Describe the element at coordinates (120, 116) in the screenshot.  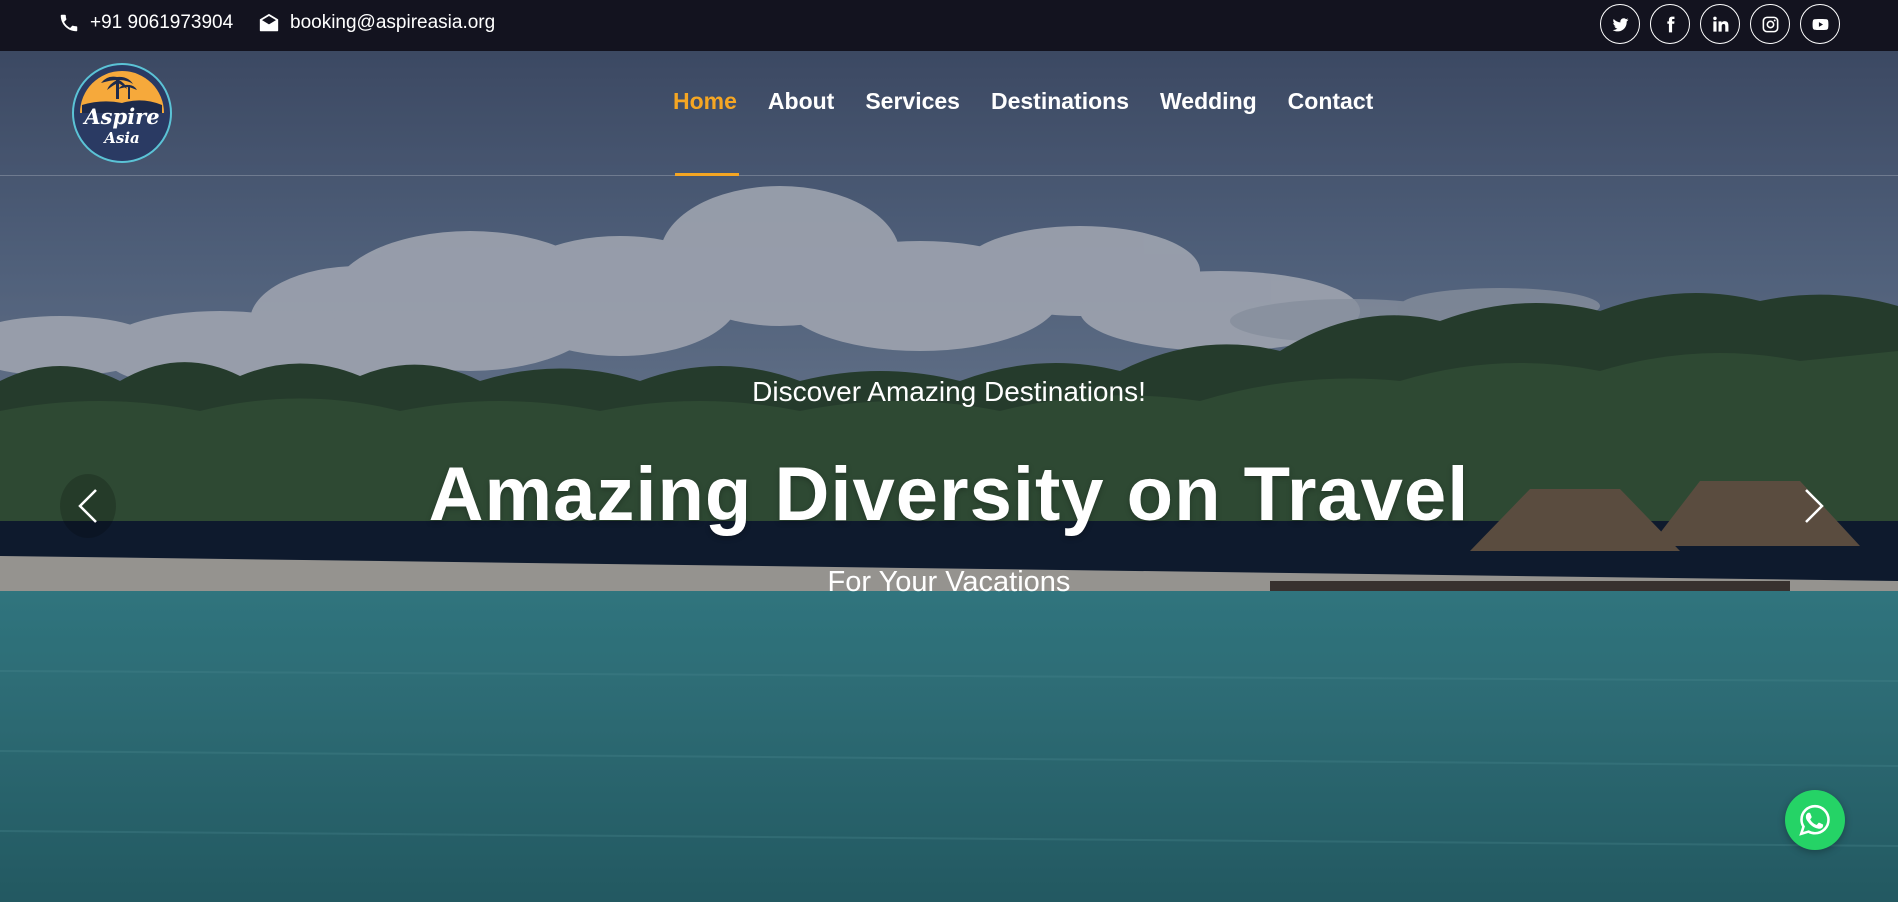
I see `logo-text-line1: Aspire` at that location.